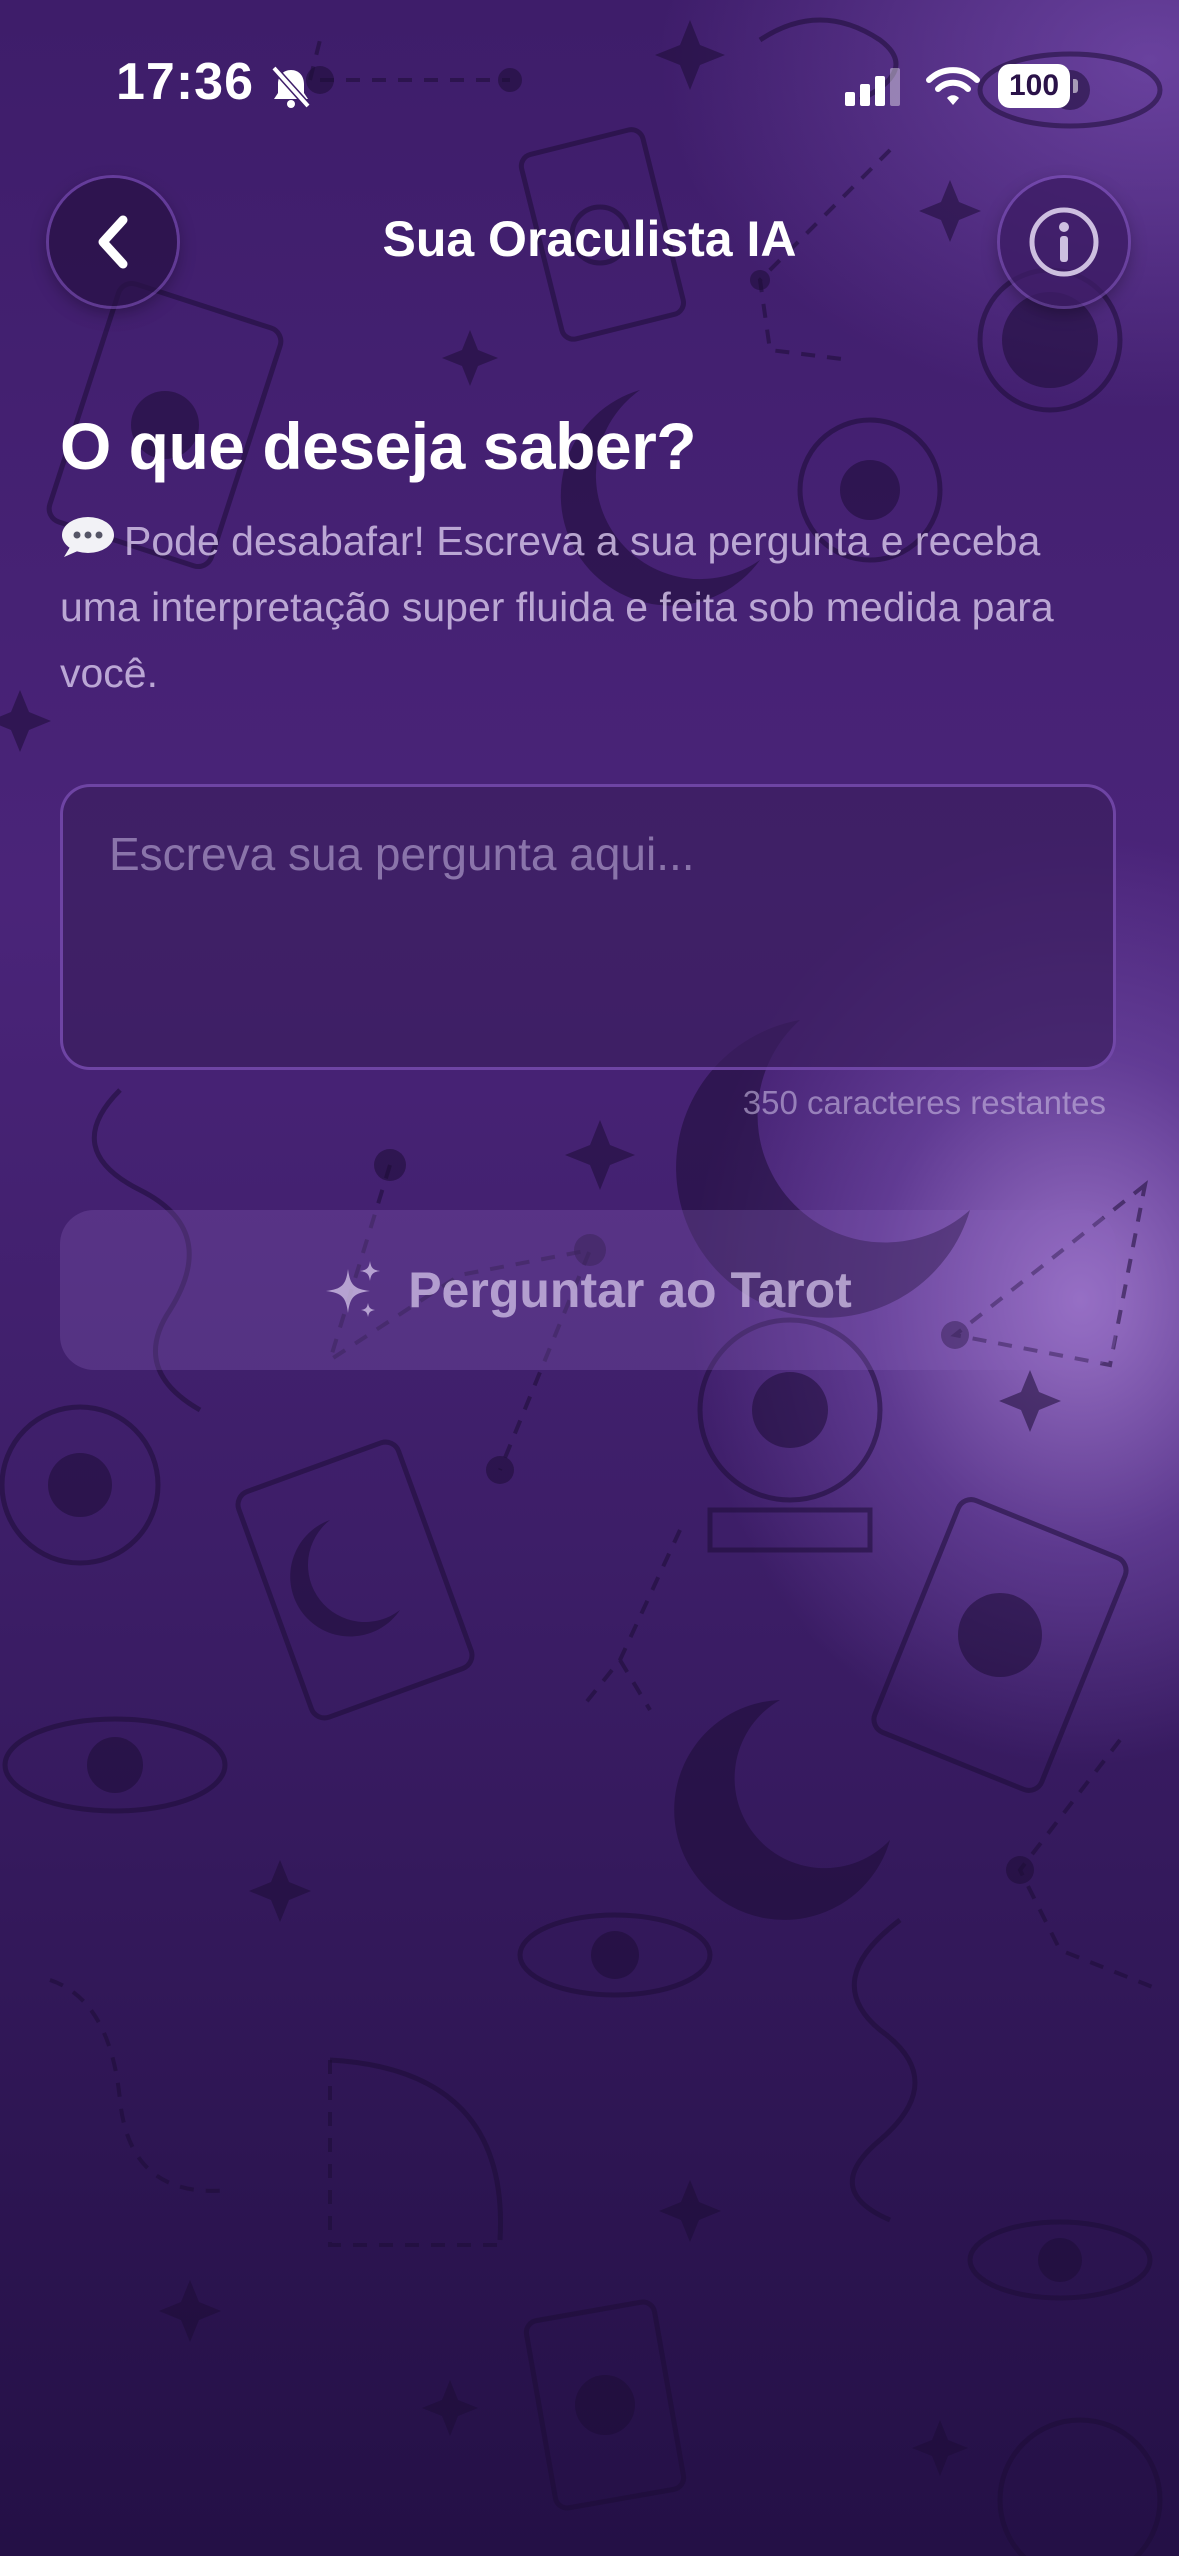 The image size is (1179, 2556). I want to click on question-field, so click(588, 927).